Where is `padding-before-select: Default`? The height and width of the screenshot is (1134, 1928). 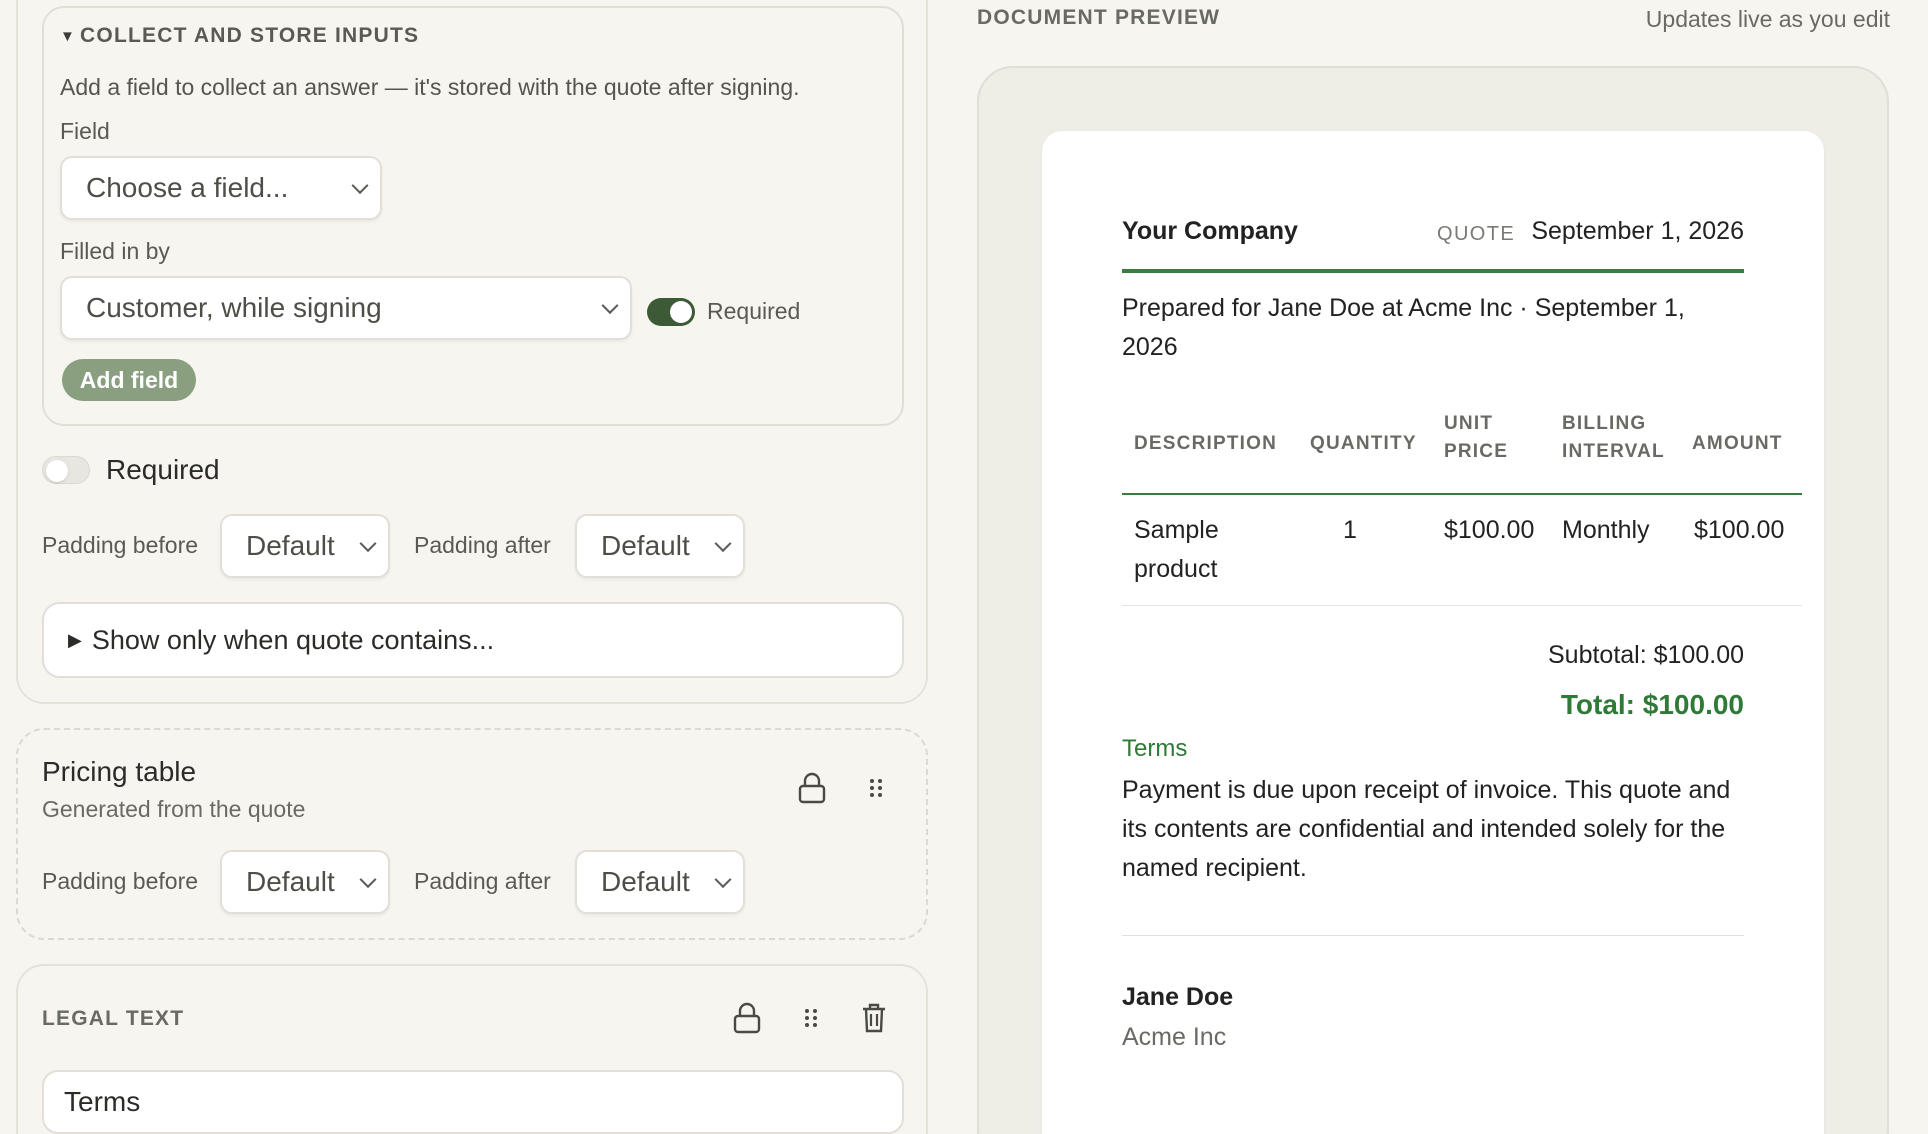
padding-before-select: Default is located at coordinates (305, 546).